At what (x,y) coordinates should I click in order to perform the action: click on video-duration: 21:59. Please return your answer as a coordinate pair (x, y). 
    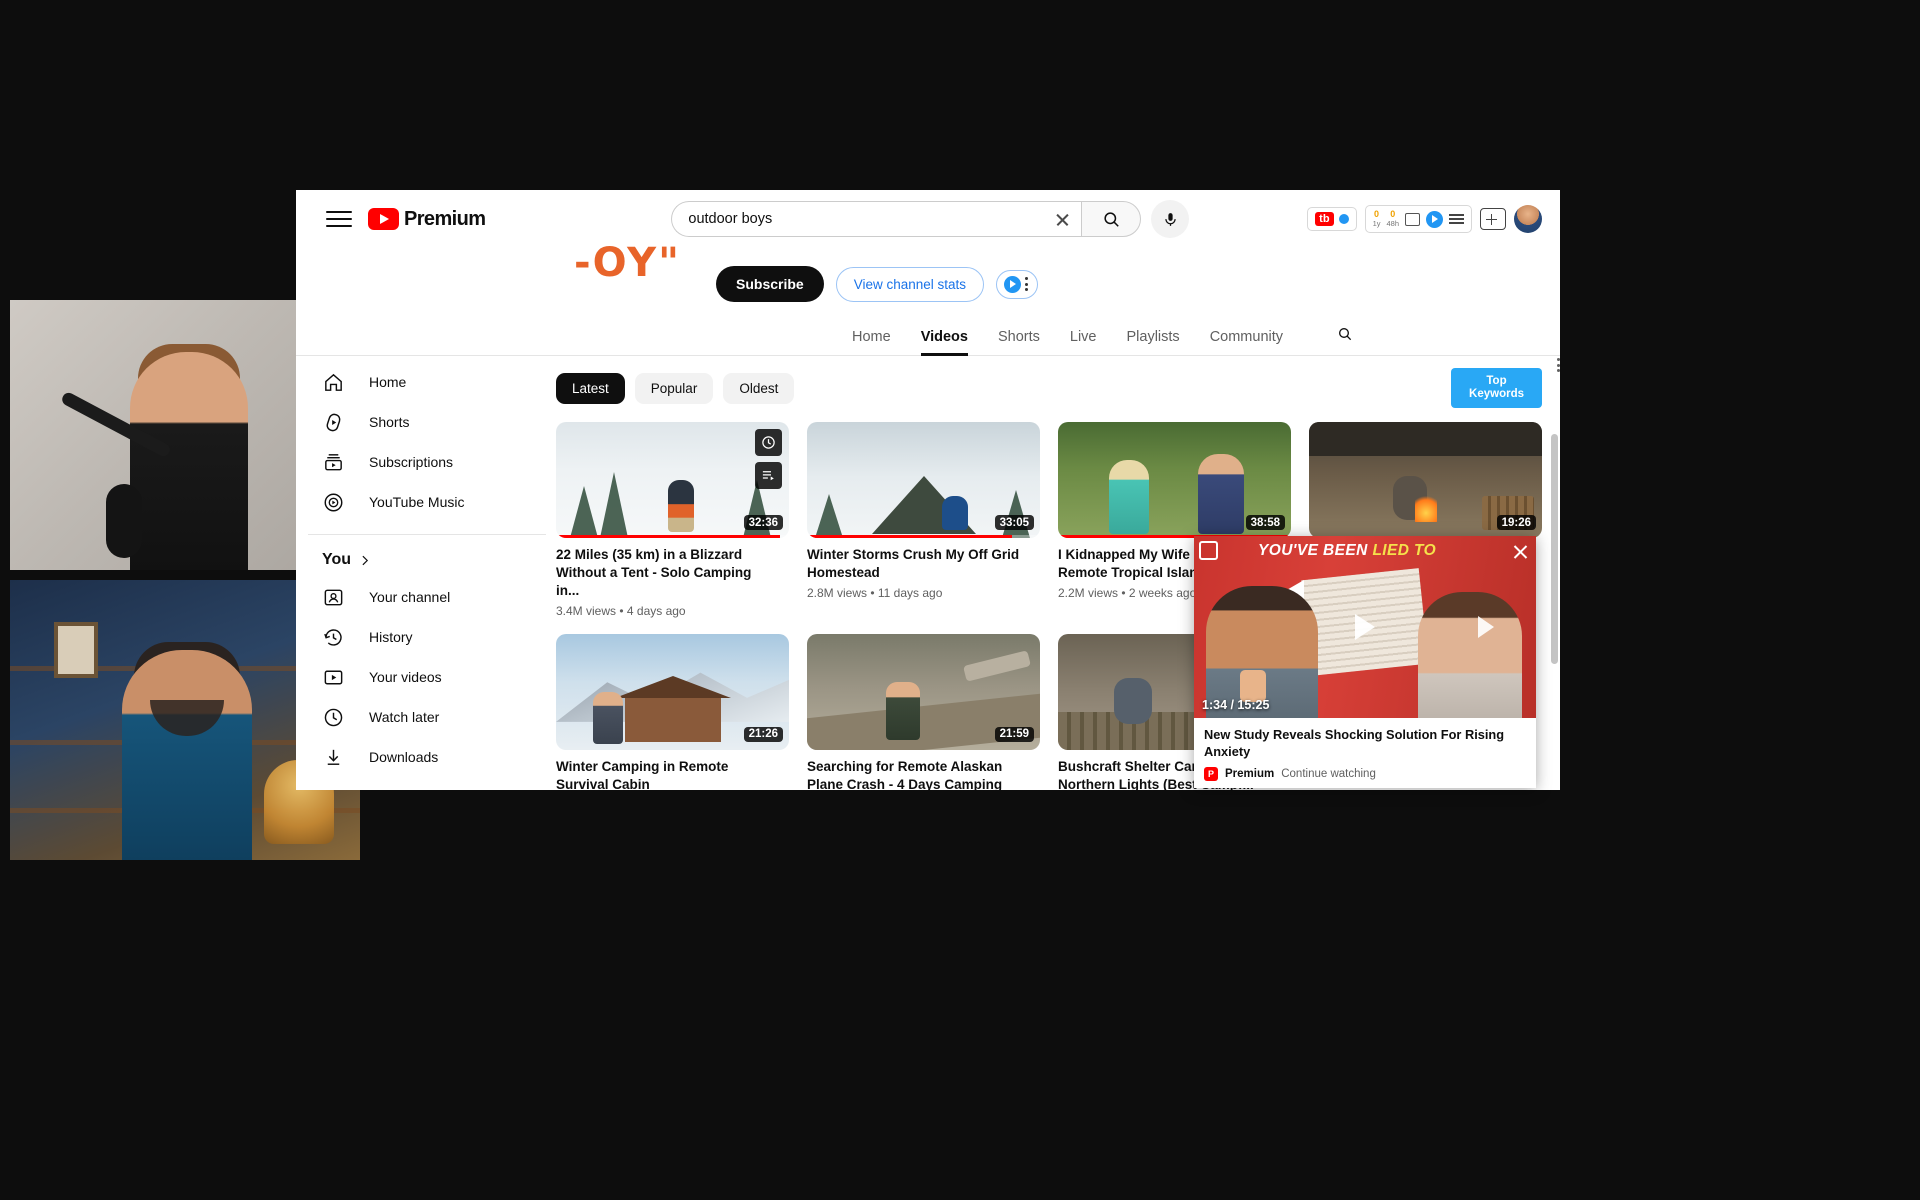
    Looking at the image, I should click on (1014, 734).